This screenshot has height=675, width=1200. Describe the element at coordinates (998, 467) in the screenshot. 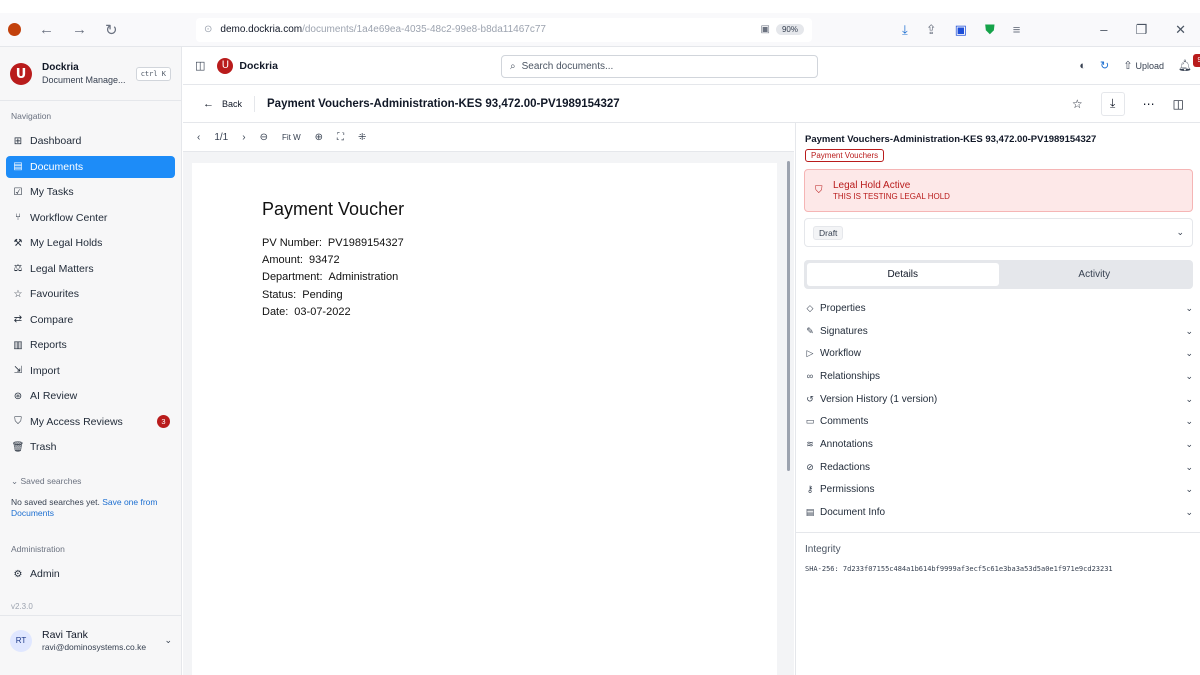

I see `section-redactions: ⊘ Redactions ⌄` at that location.